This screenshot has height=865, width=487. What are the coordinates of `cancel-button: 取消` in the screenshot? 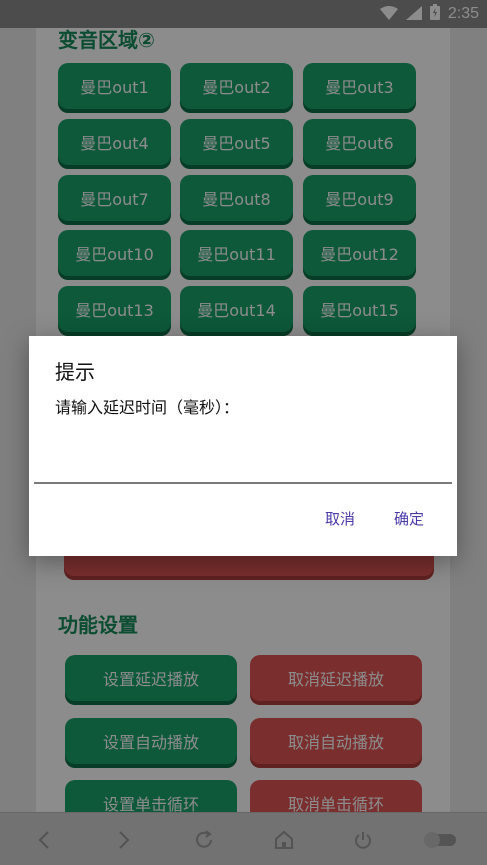 It's located at (340, 518).